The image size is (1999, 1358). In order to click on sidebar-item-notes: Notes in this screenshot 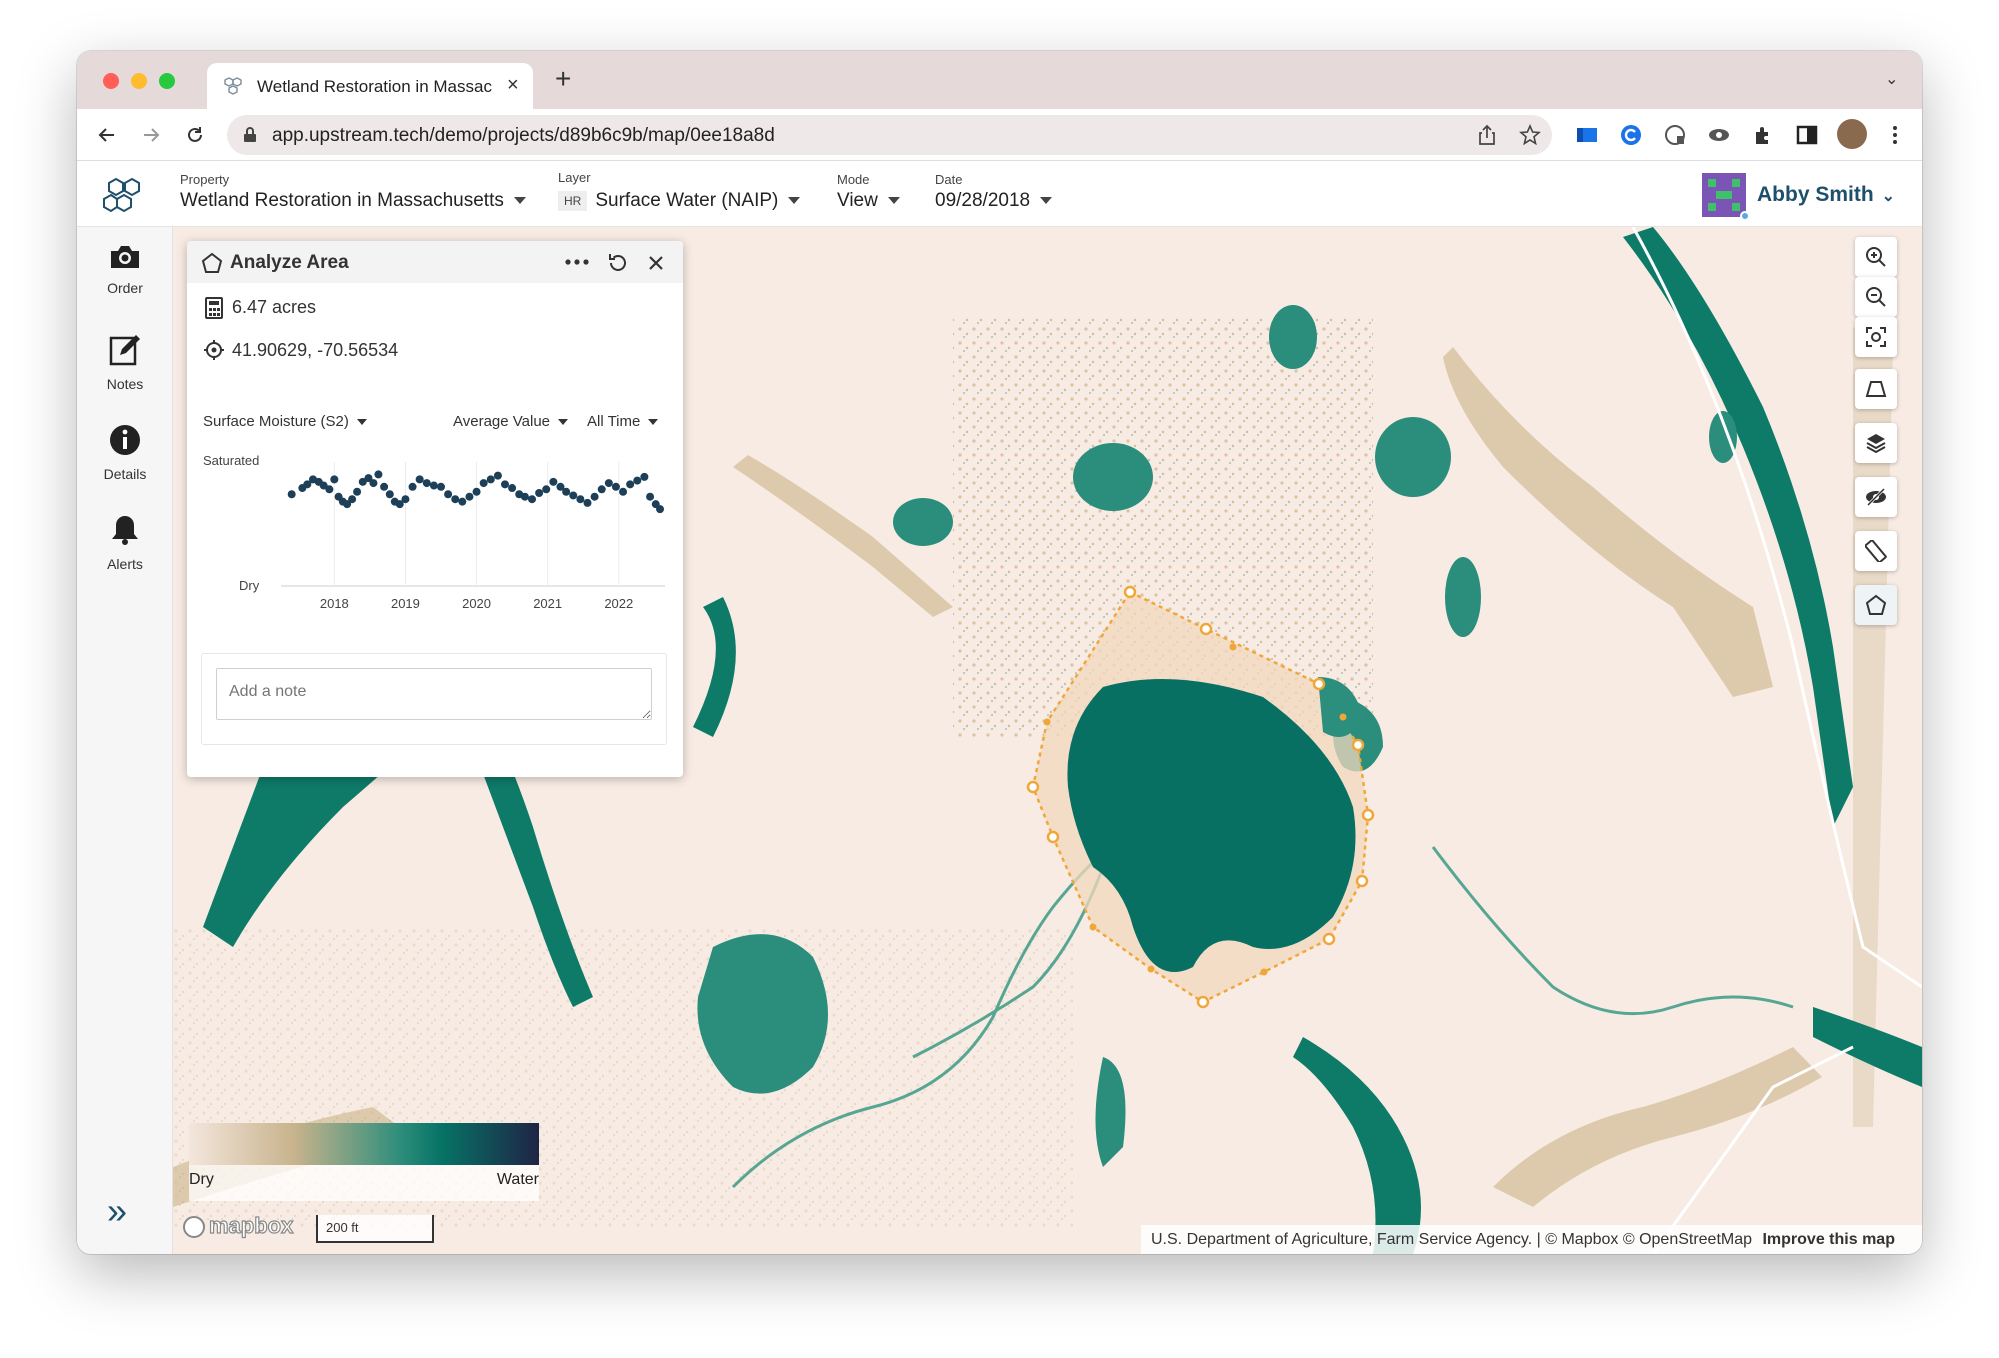, I will do `click(125, 362)`.